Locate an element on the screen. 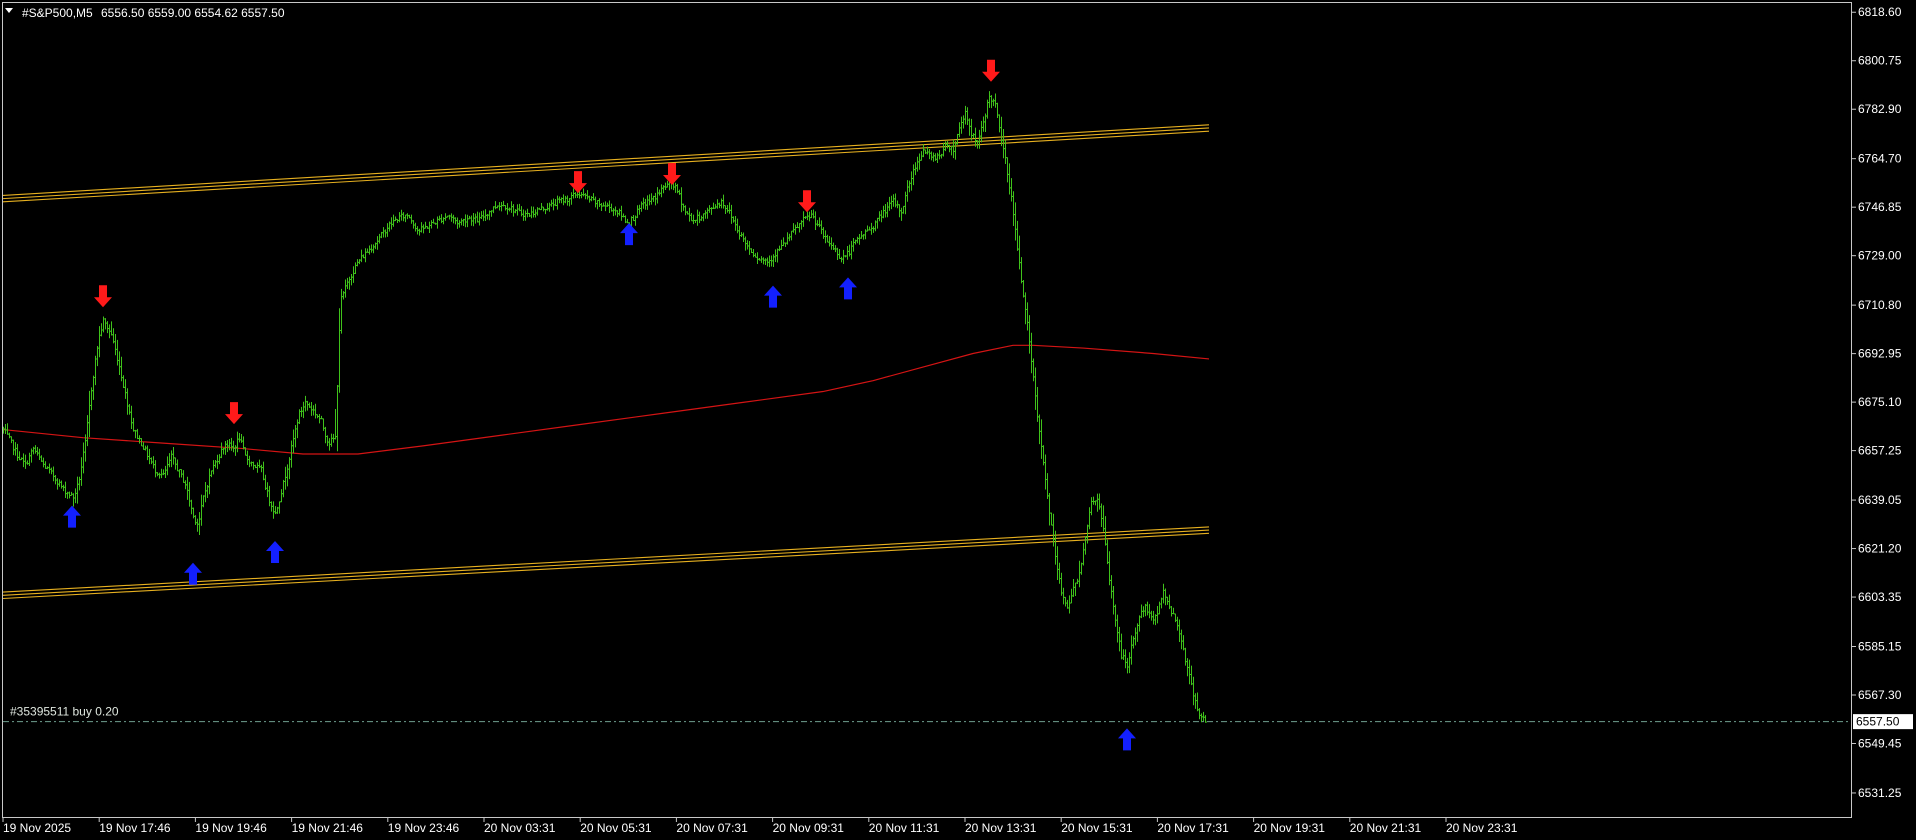 Image resolution: width=1916 pixels, height=840 pixels. x-tick-label: 20 Nov 09:31 is located at coordinates (809, 828).